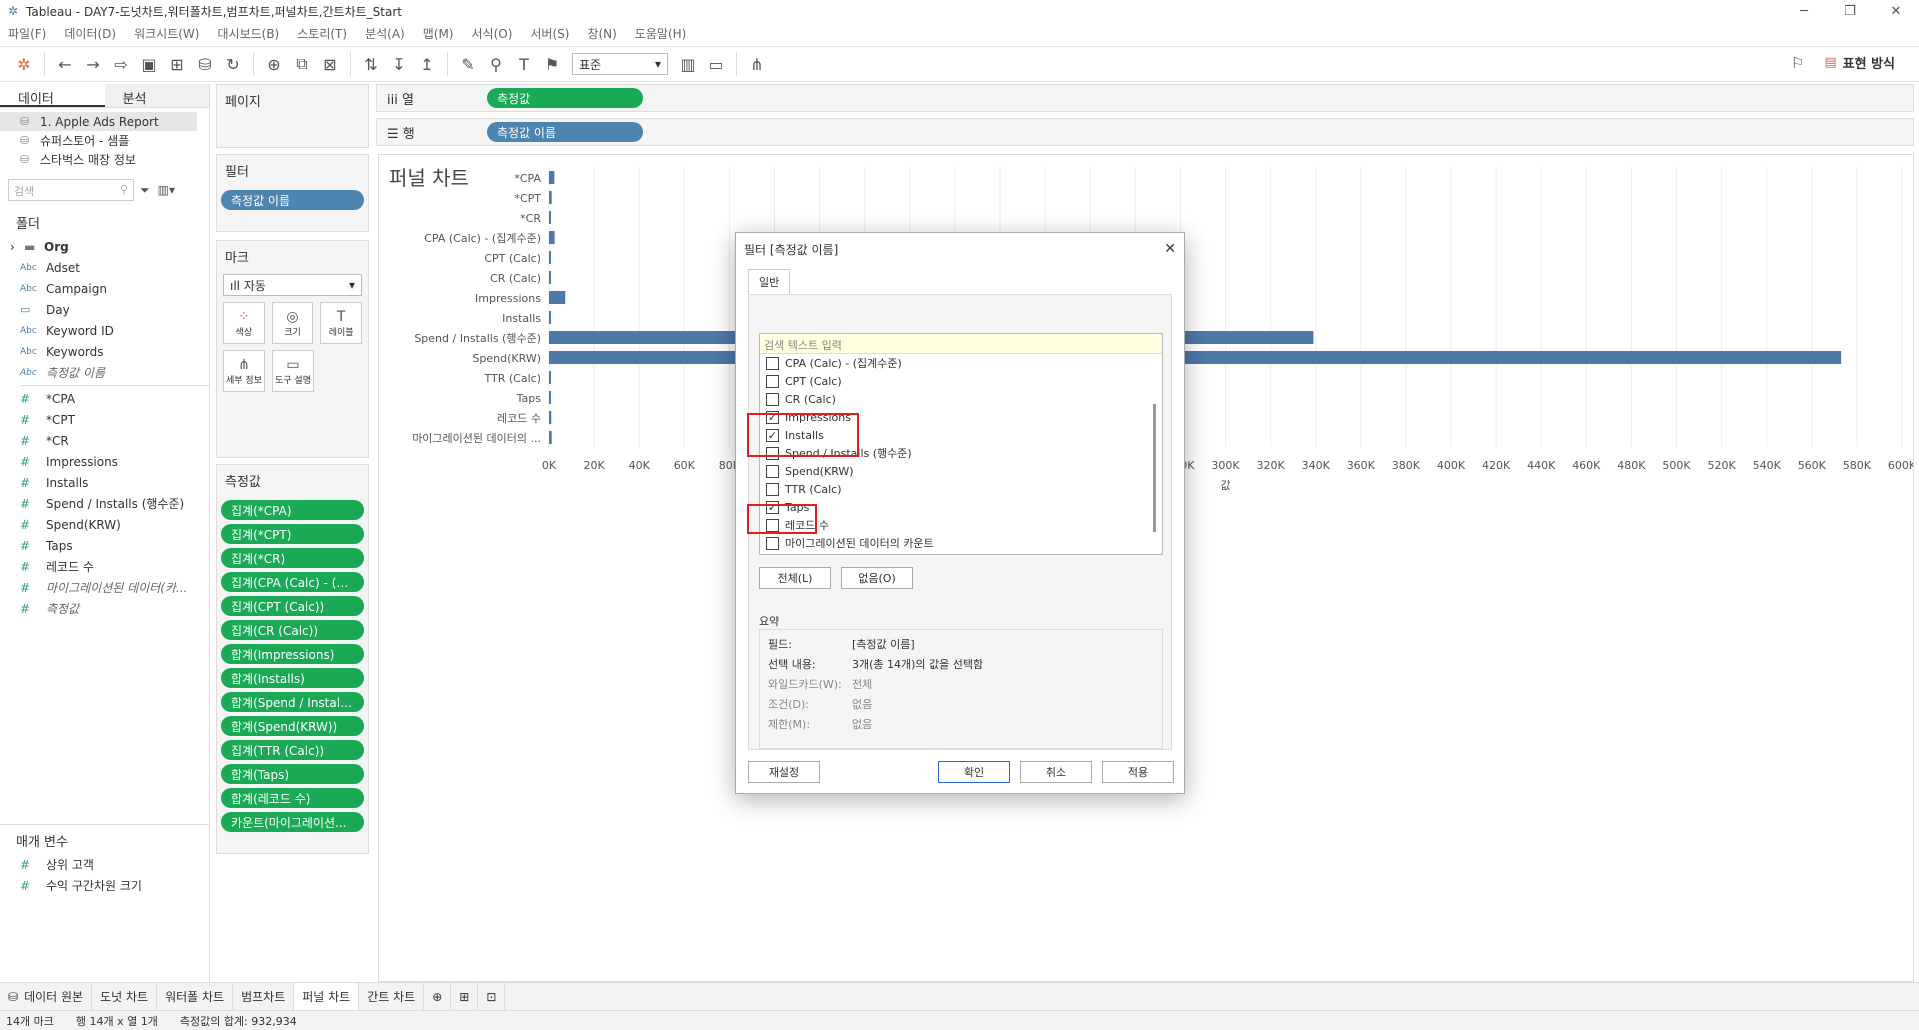  I want to click on filter-value-item: CR (Calc), so click(961, 399).